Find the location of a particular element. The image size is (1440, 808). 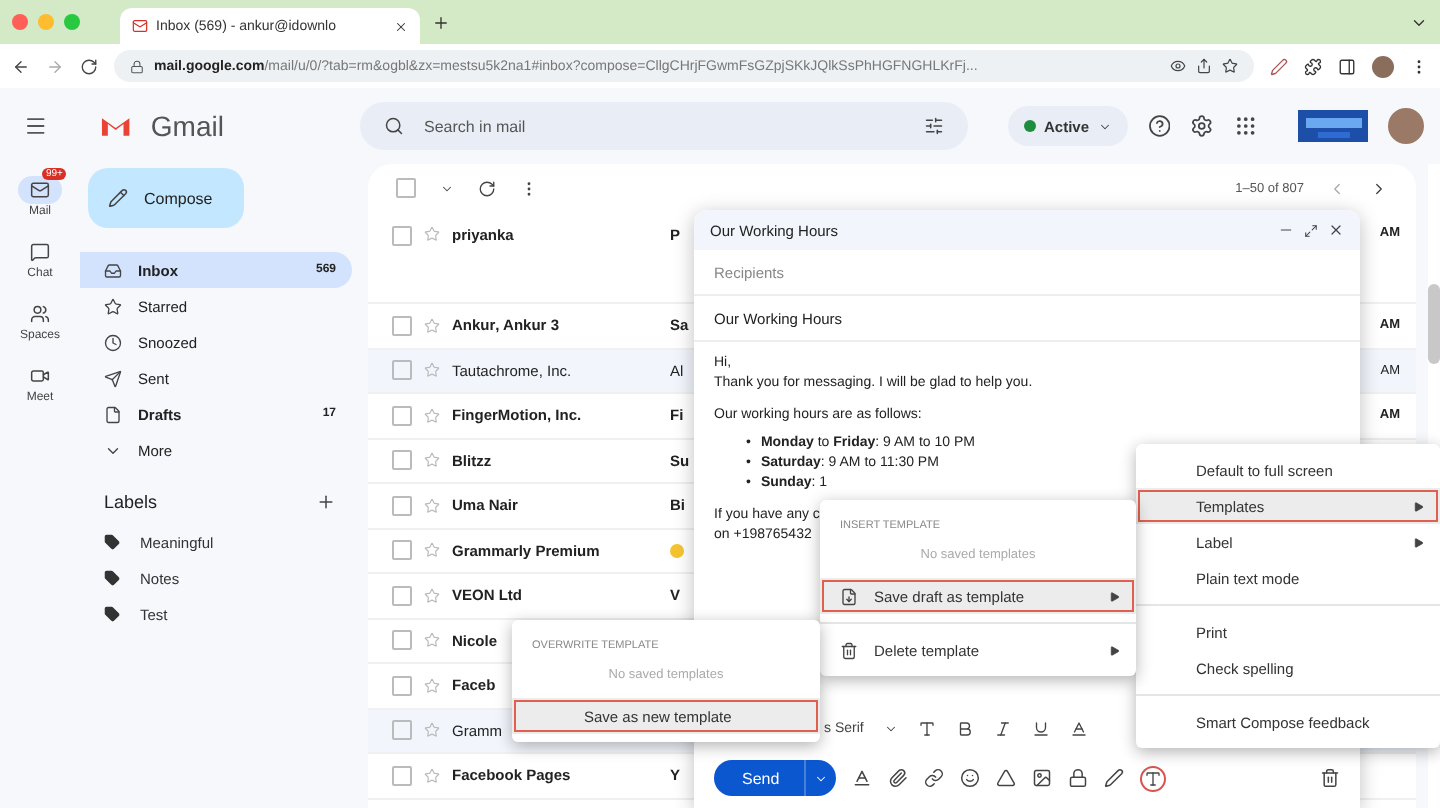

status-dot-icon is located at coordinates (1030, 126).